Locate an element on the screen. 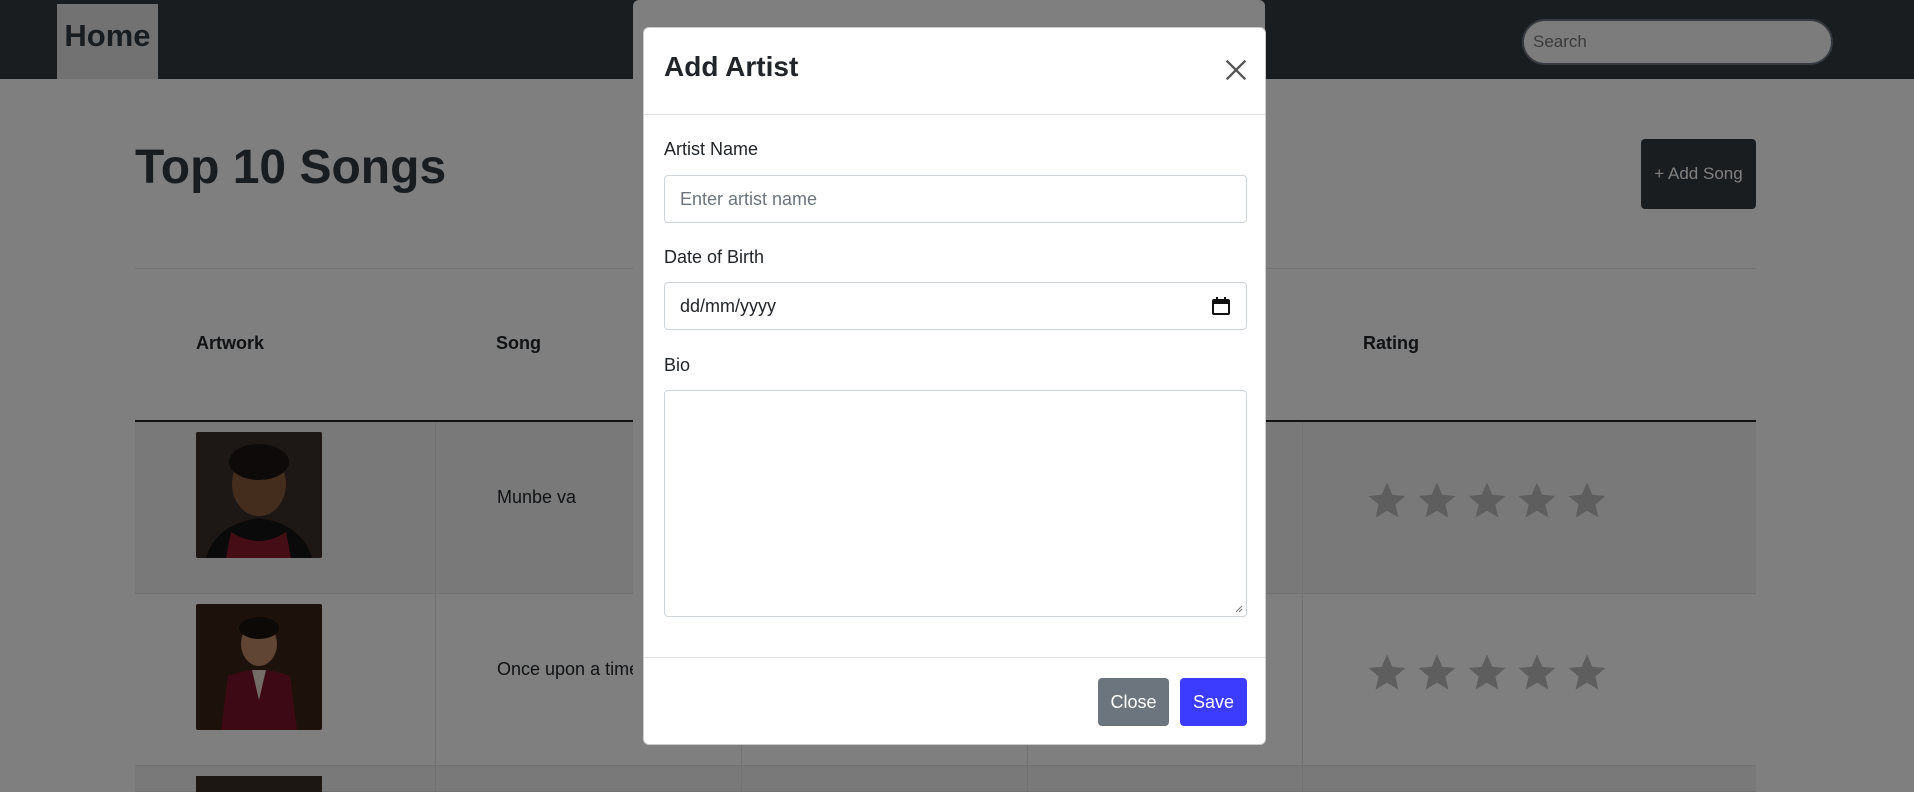  modal-header: Add Artist is located at coordinates (954, 71).